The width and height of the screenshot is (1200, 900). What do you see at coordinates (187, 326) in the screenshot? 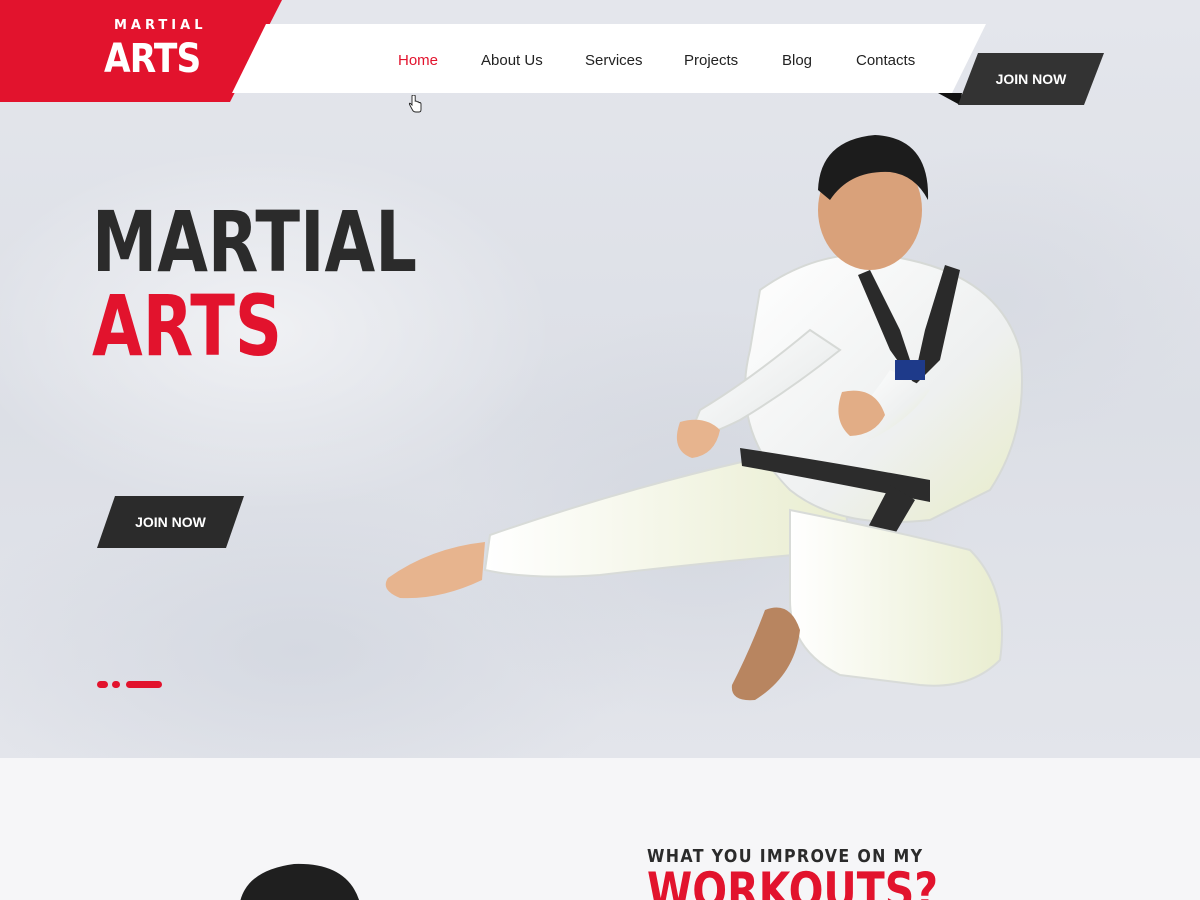
I see `hero-title-line2: ARTS` at bounding box center [187, 326].